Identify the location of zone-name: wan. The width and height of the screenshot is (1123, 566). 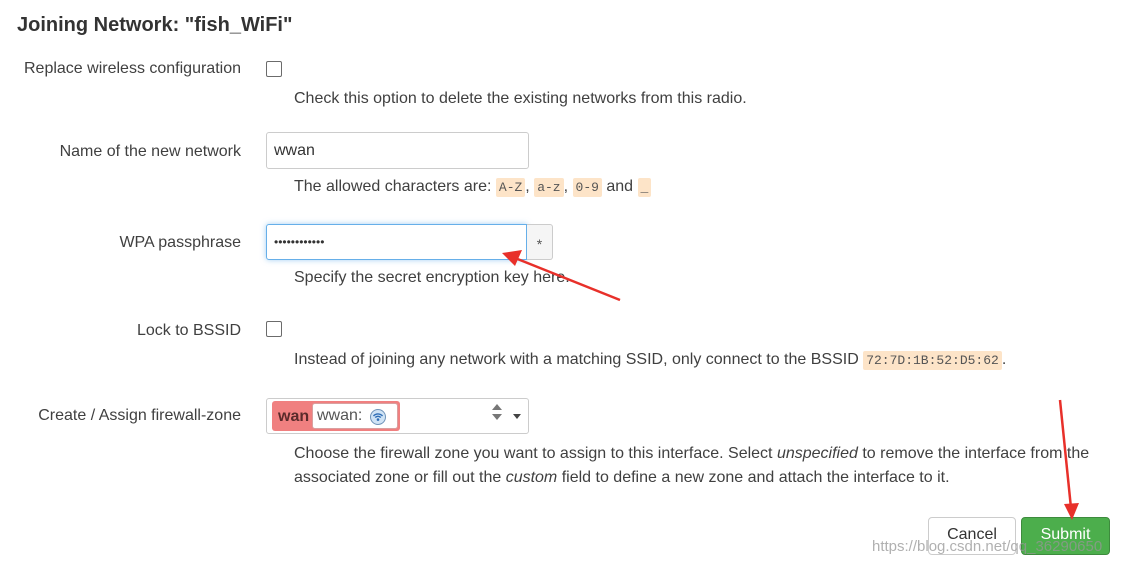
(294, 416).